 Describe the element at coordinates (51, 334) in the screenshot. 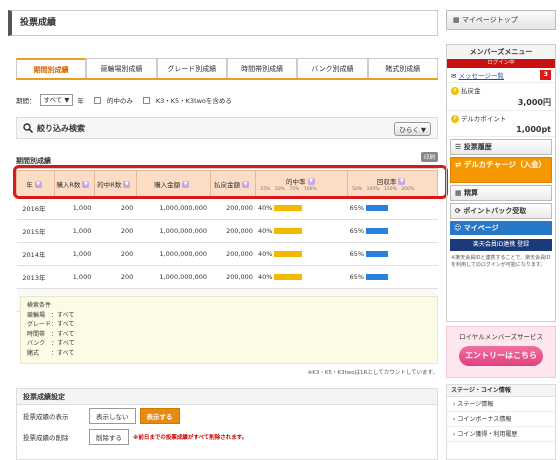

I see `condition-item: 時間帯 ：すべて` at that location.